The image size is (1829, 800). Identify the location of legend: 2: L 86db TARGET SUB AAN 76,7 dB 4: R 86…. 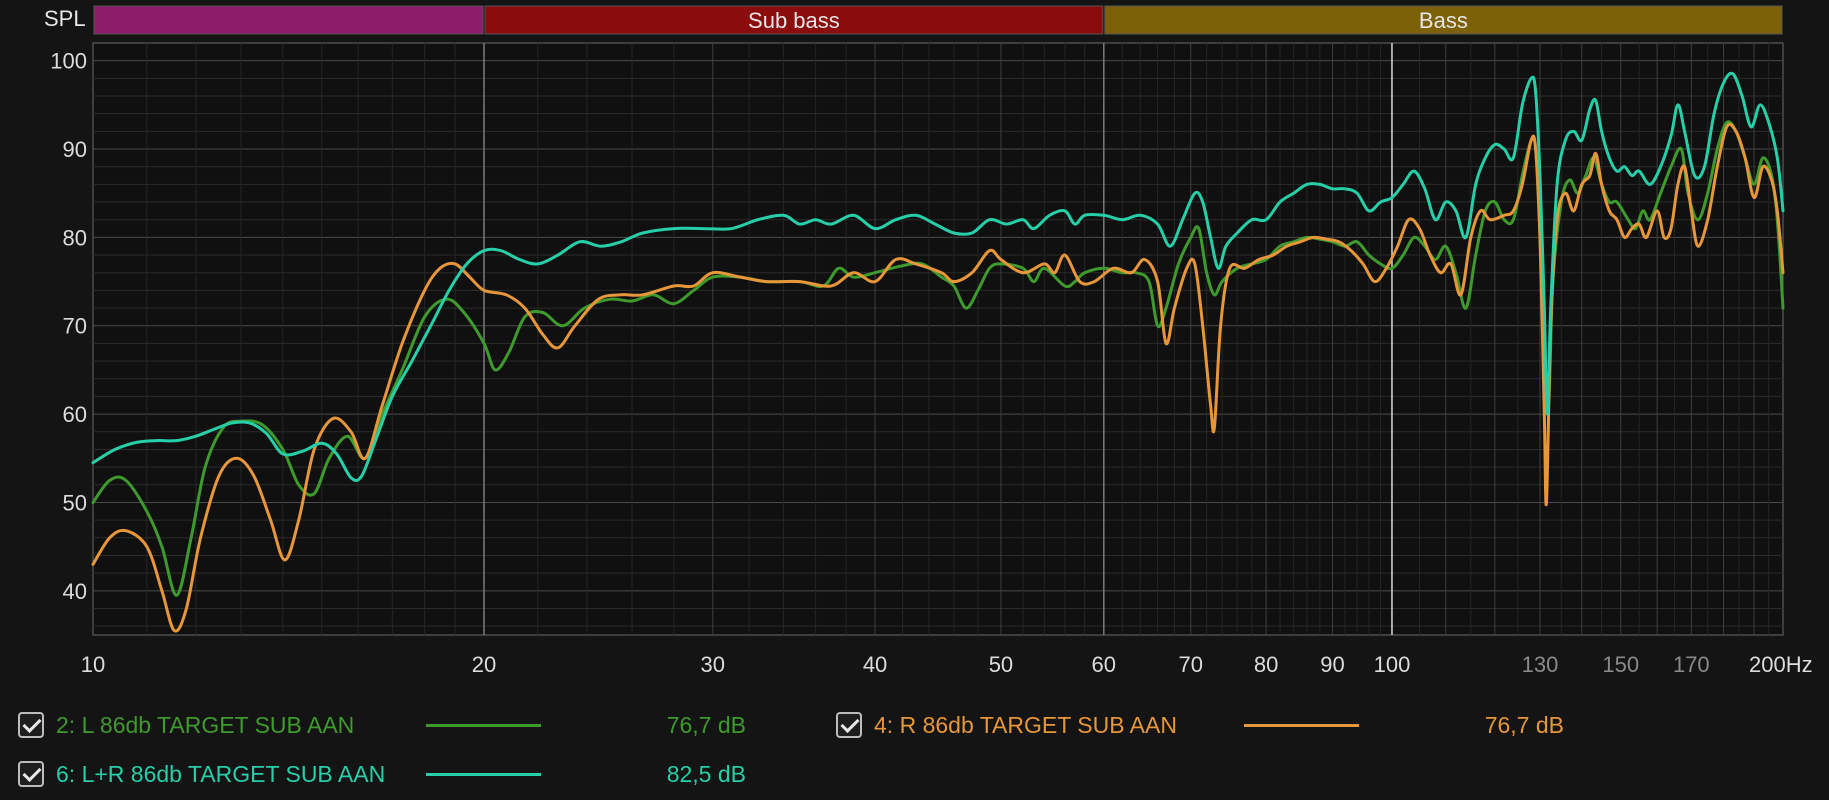
(914, 750).